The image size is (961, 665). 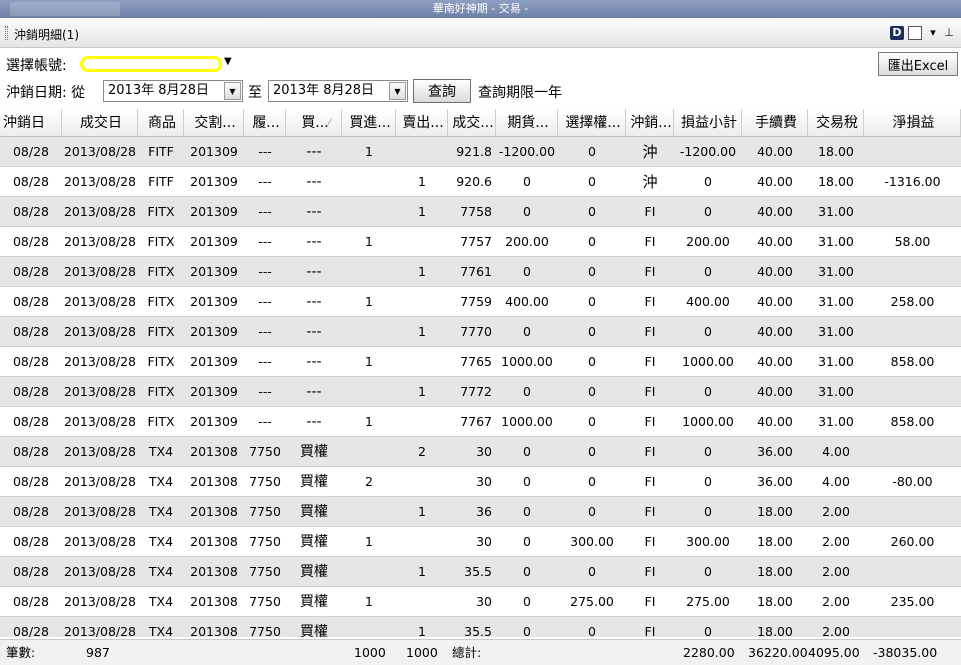 I want to click on date-to-picker: 2013年 8月28日 ▼, so click(x=338, y=91).